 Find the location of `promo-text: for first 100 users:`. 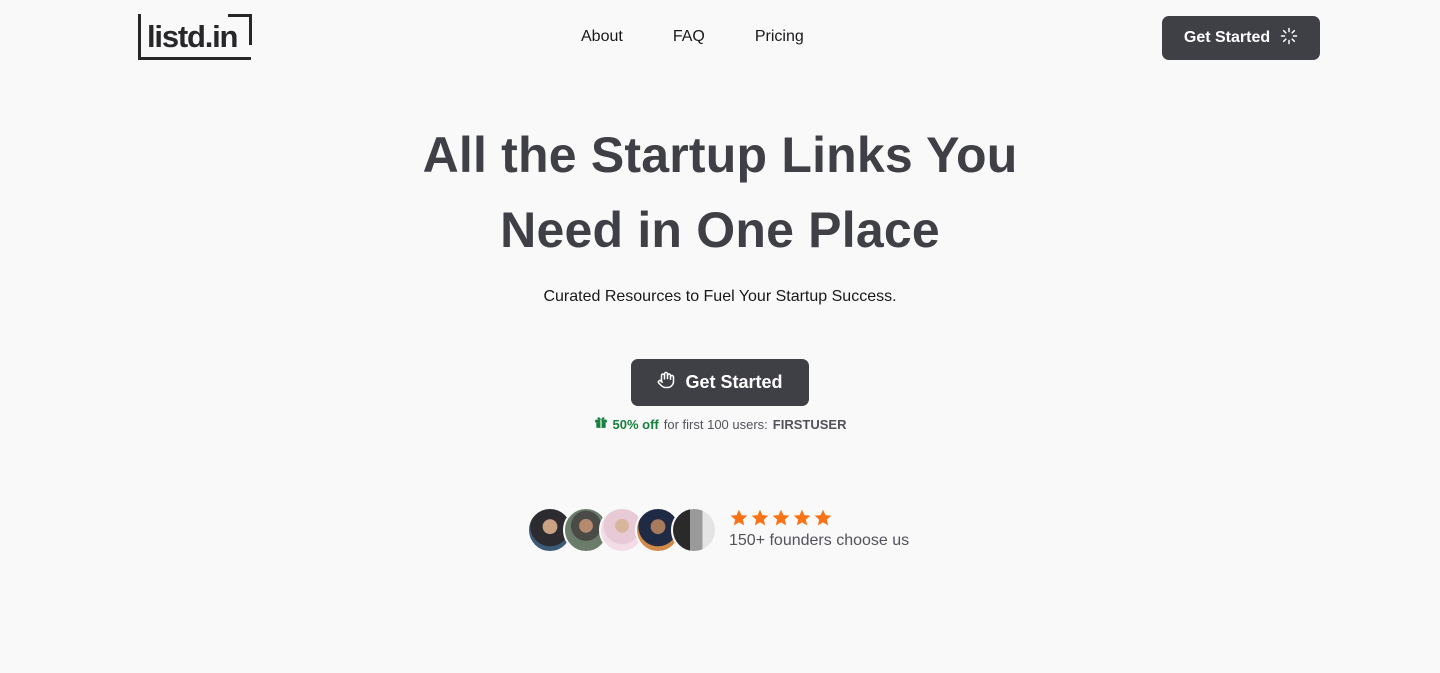

promo-text: for first 100 users: is located at coordinates (715, 424).